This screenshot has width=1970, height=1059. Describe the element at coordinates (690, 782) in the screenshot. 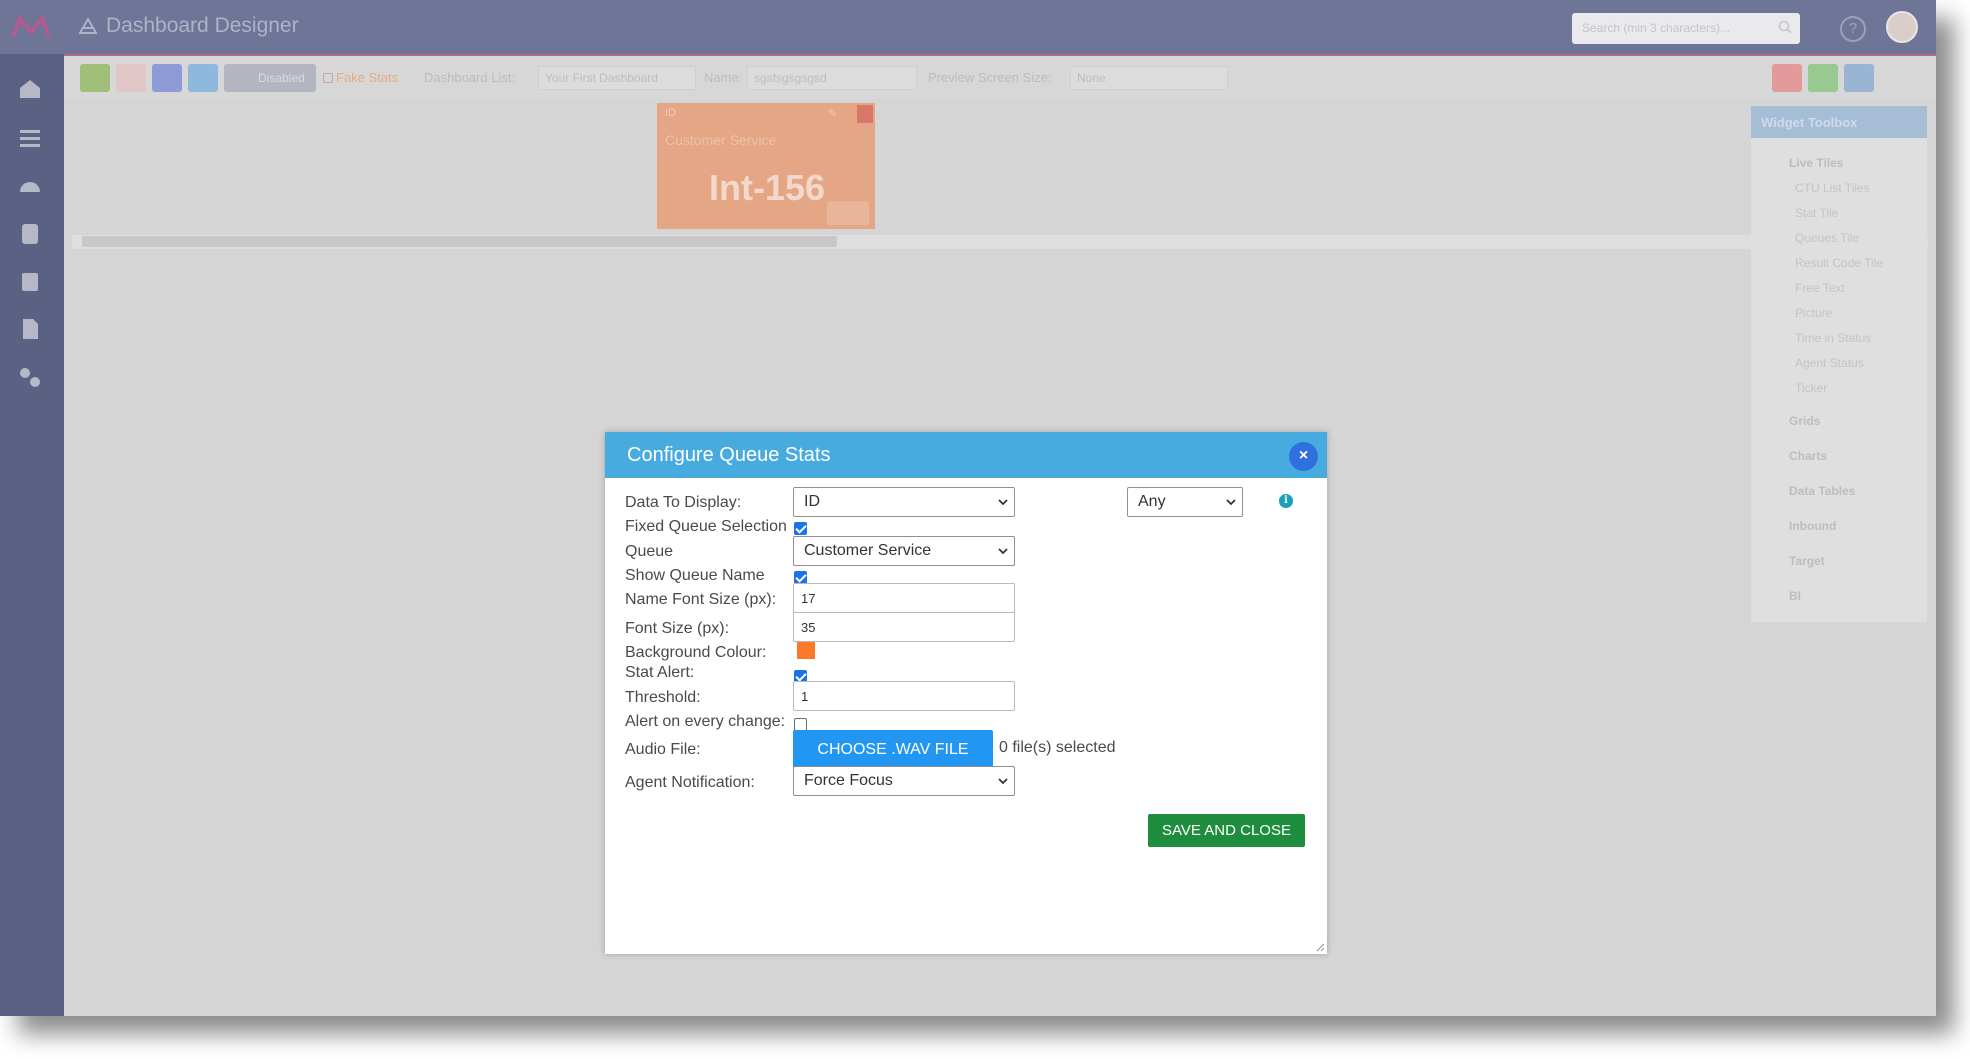

I see `agent-notification-label: Agent Notification:` at that location.